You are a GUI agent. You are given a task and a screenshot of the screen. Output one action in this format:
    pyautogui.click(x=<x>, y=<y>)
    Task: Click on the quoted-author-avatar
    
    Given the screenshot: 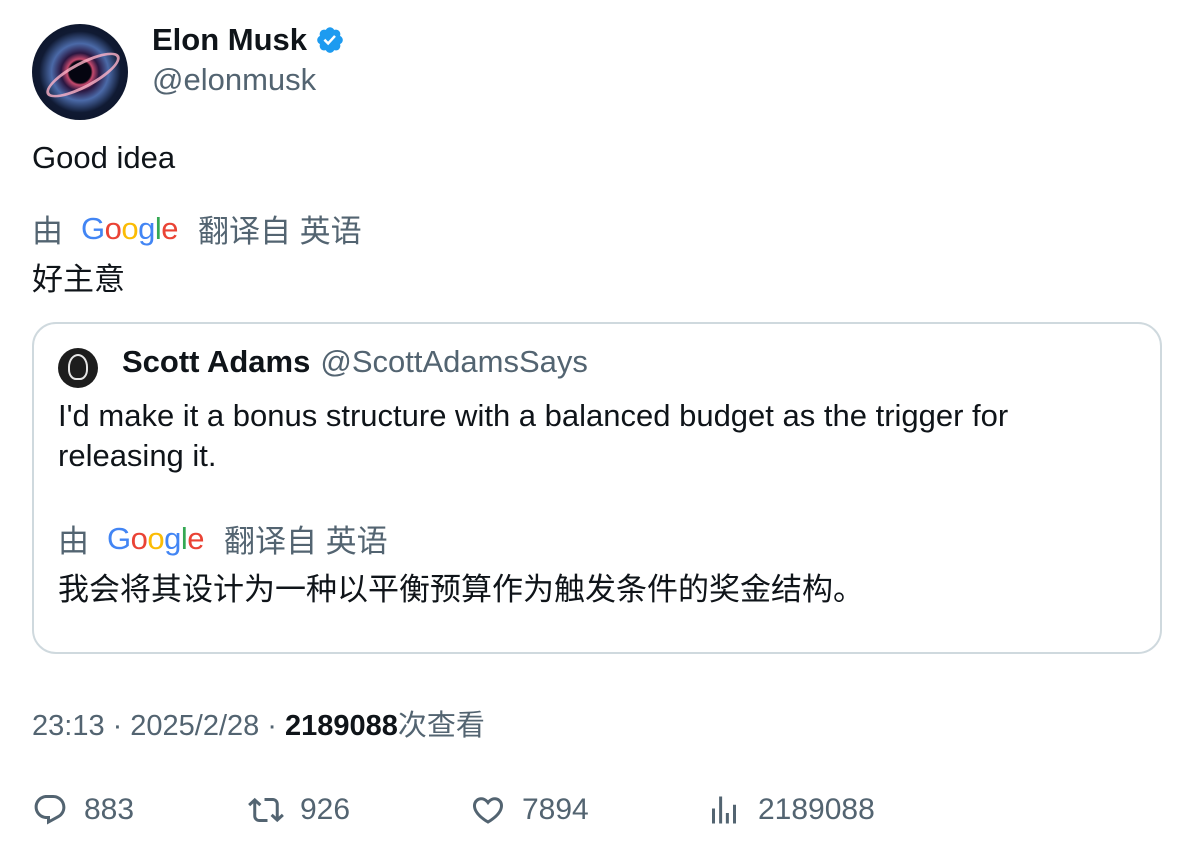 What is the action you would take?
    pyautogui.click(x=78, y=368)
    